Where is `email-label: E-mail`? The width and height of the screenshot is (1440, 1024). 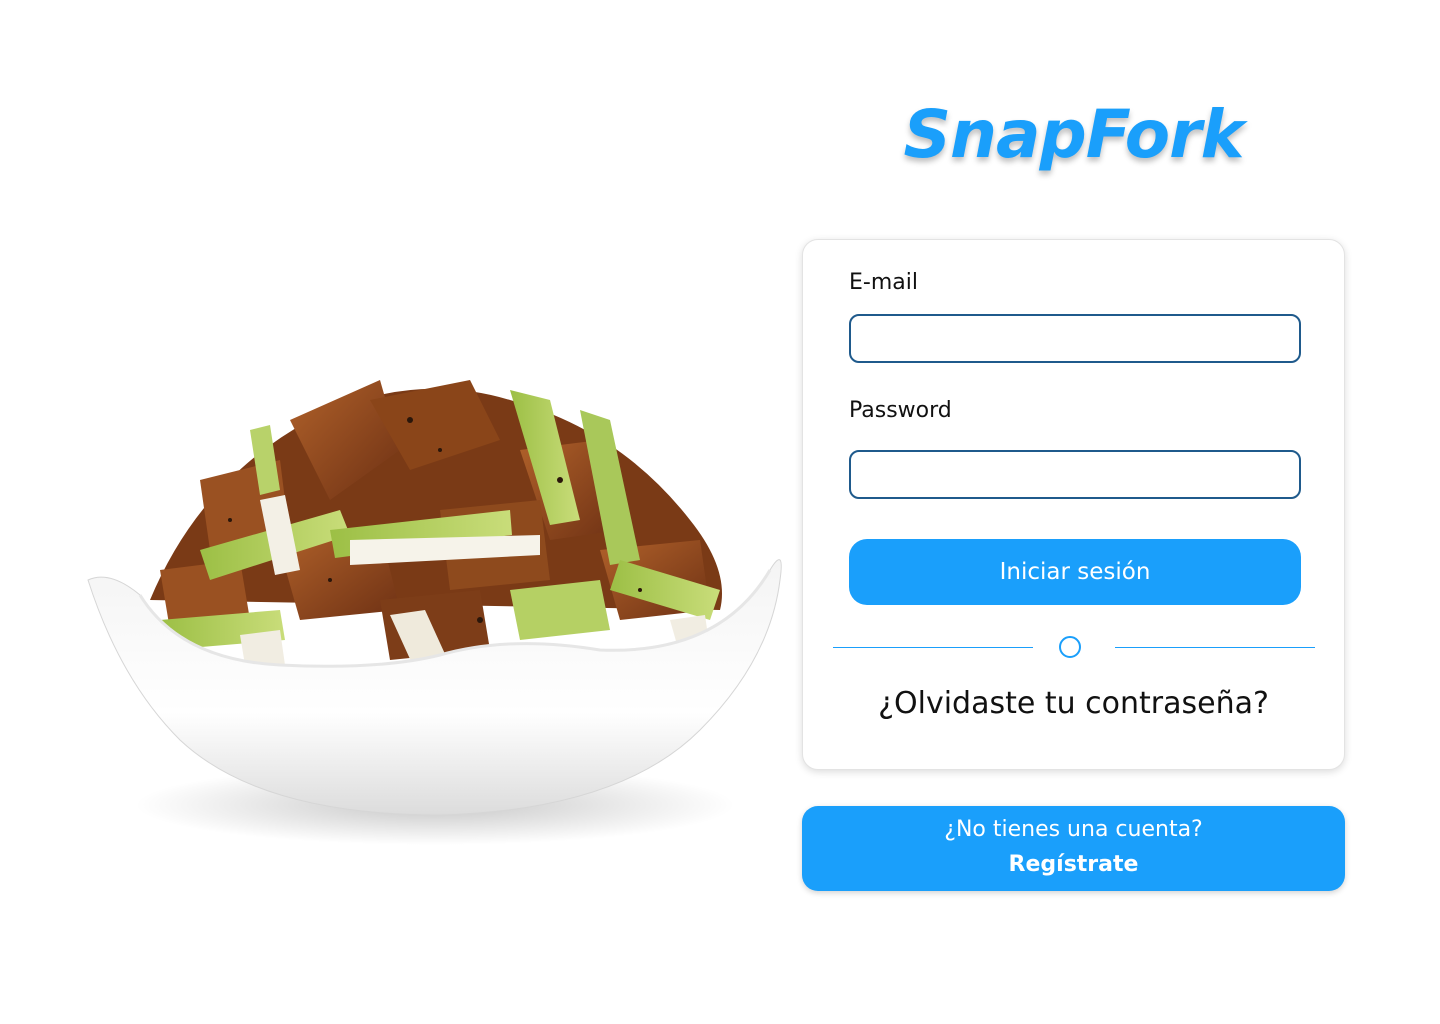
email-label: E-mail is located at coordinates (883, 282).